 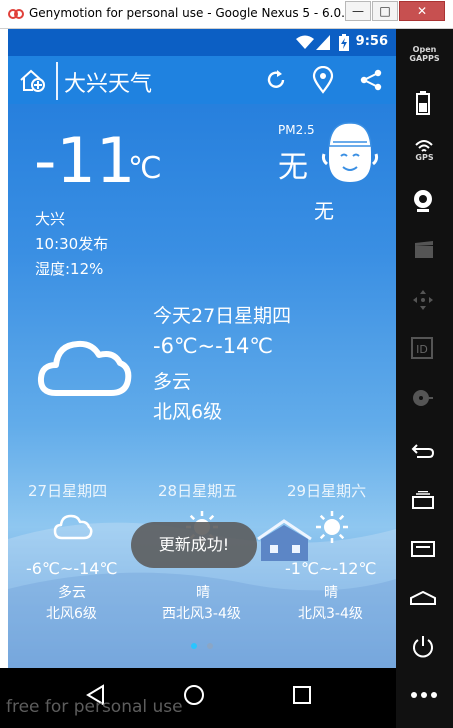 I want to click on genymotion-side-panel: Open GAPPS GPS ID, so click(x=424, y=378).